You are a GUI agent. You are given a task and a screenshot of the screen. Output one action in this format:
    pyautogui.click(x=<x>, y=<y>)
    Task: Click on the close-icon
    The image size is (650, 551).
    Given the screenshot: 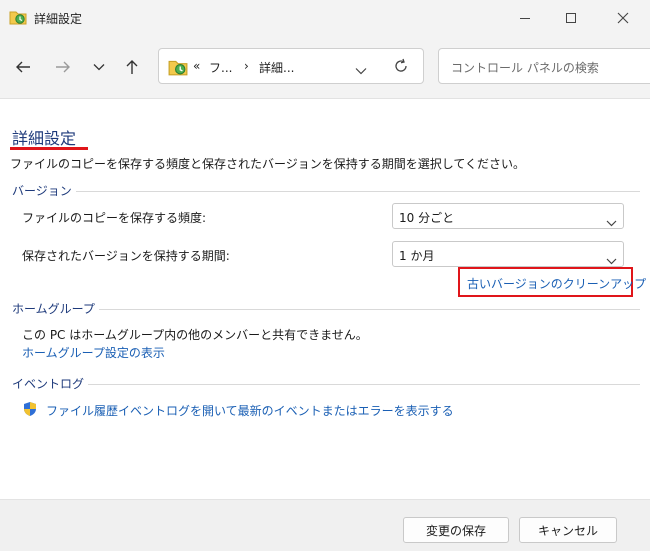 What is the action you would take?
    pyautogui.click(x=623, y=18)
    